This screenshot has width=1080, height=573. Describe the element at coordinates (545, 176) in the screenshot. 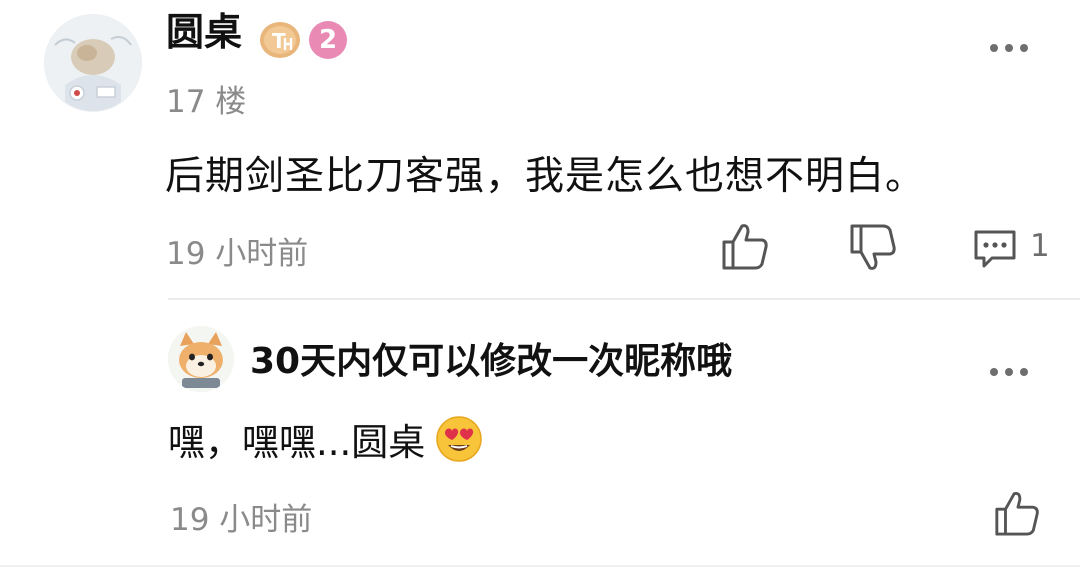

I see `comment-content: 后期剑圣比刀客强，我是怎么也想不明白。` at that location.